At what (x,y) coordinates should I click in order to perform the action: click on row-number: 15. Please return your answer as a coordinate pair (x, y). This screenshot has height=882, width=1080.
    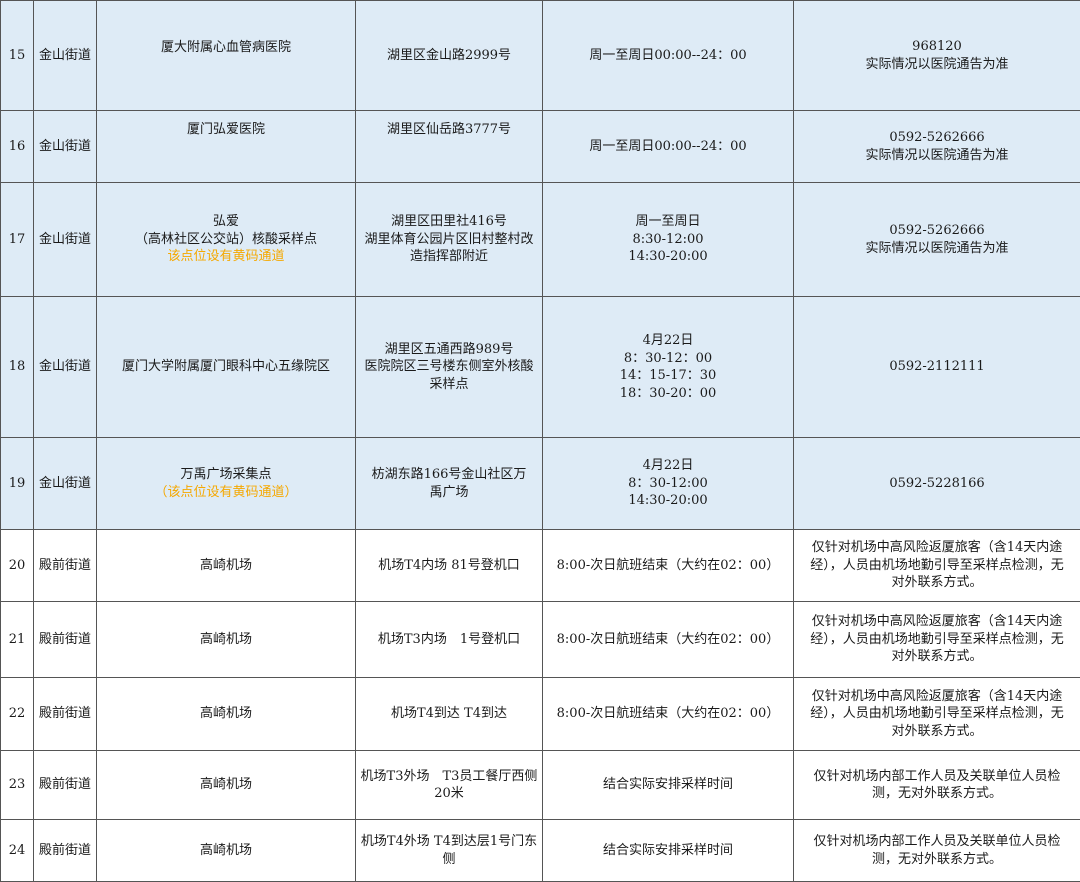
    Looking at the image, I should click on (17, 56).